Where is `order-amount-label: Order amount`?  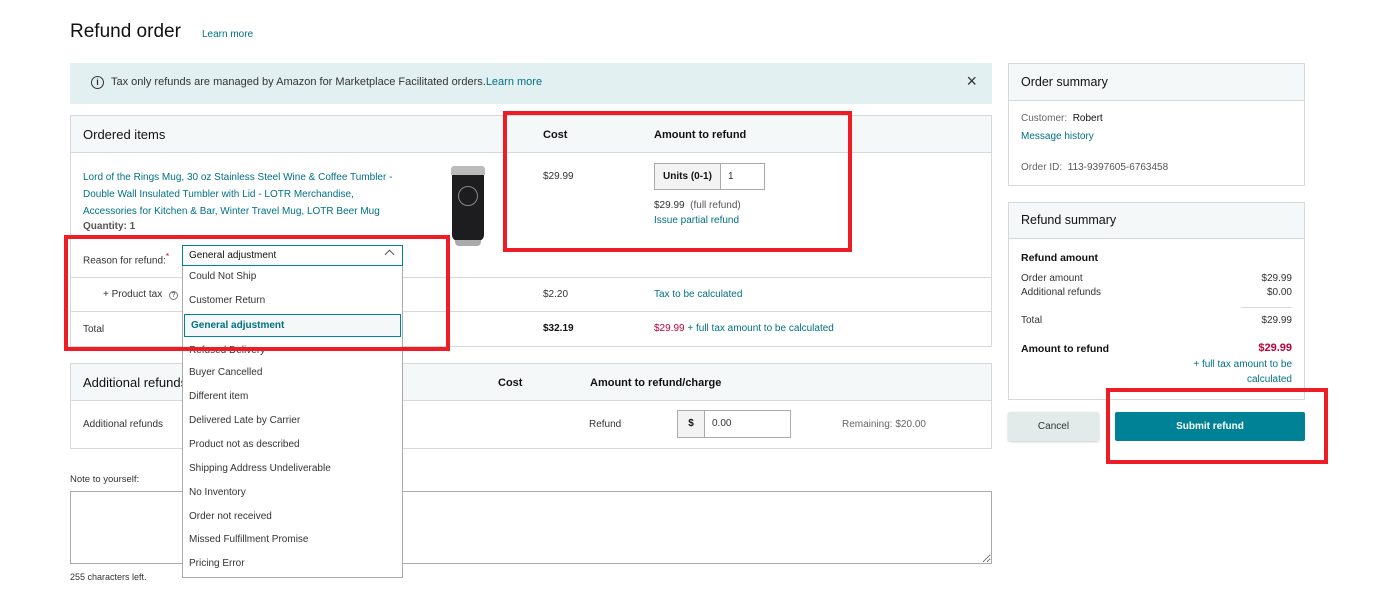 order-amount-label: Order amount is located at coordinates (1052, 278).